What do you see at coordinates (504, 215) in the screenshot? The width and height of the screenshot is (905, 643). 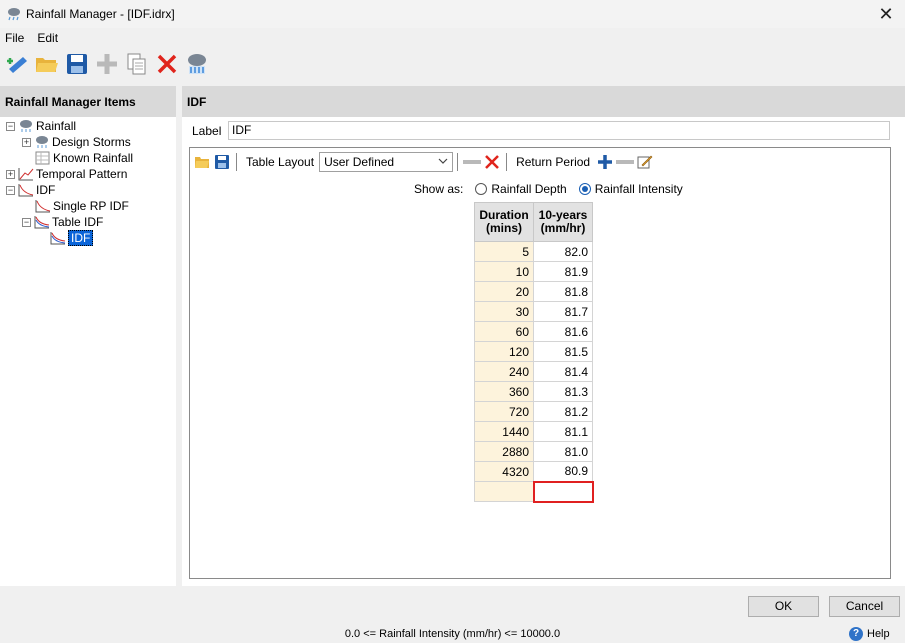 I see `column-header-line: Duration` at bounding box center [504, 215].